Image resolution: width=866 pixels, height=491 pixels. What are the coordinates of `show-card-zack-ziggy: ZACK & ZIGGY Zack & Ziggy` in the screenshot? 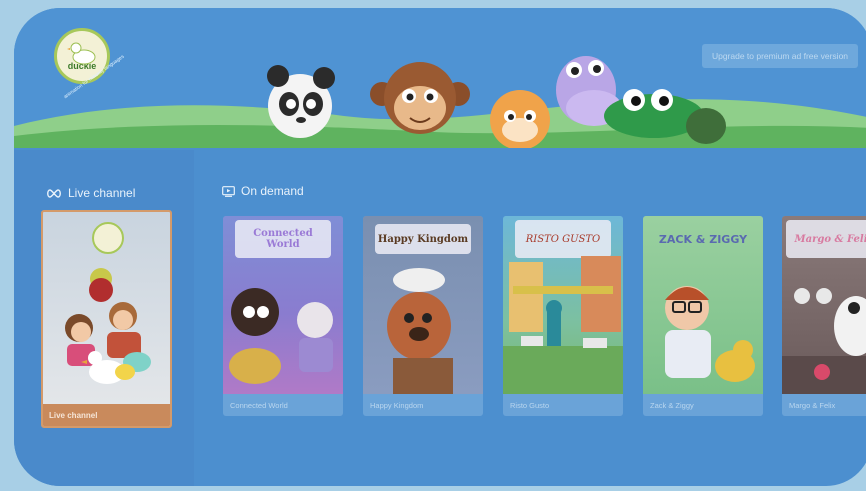 It's located at (703, 316).